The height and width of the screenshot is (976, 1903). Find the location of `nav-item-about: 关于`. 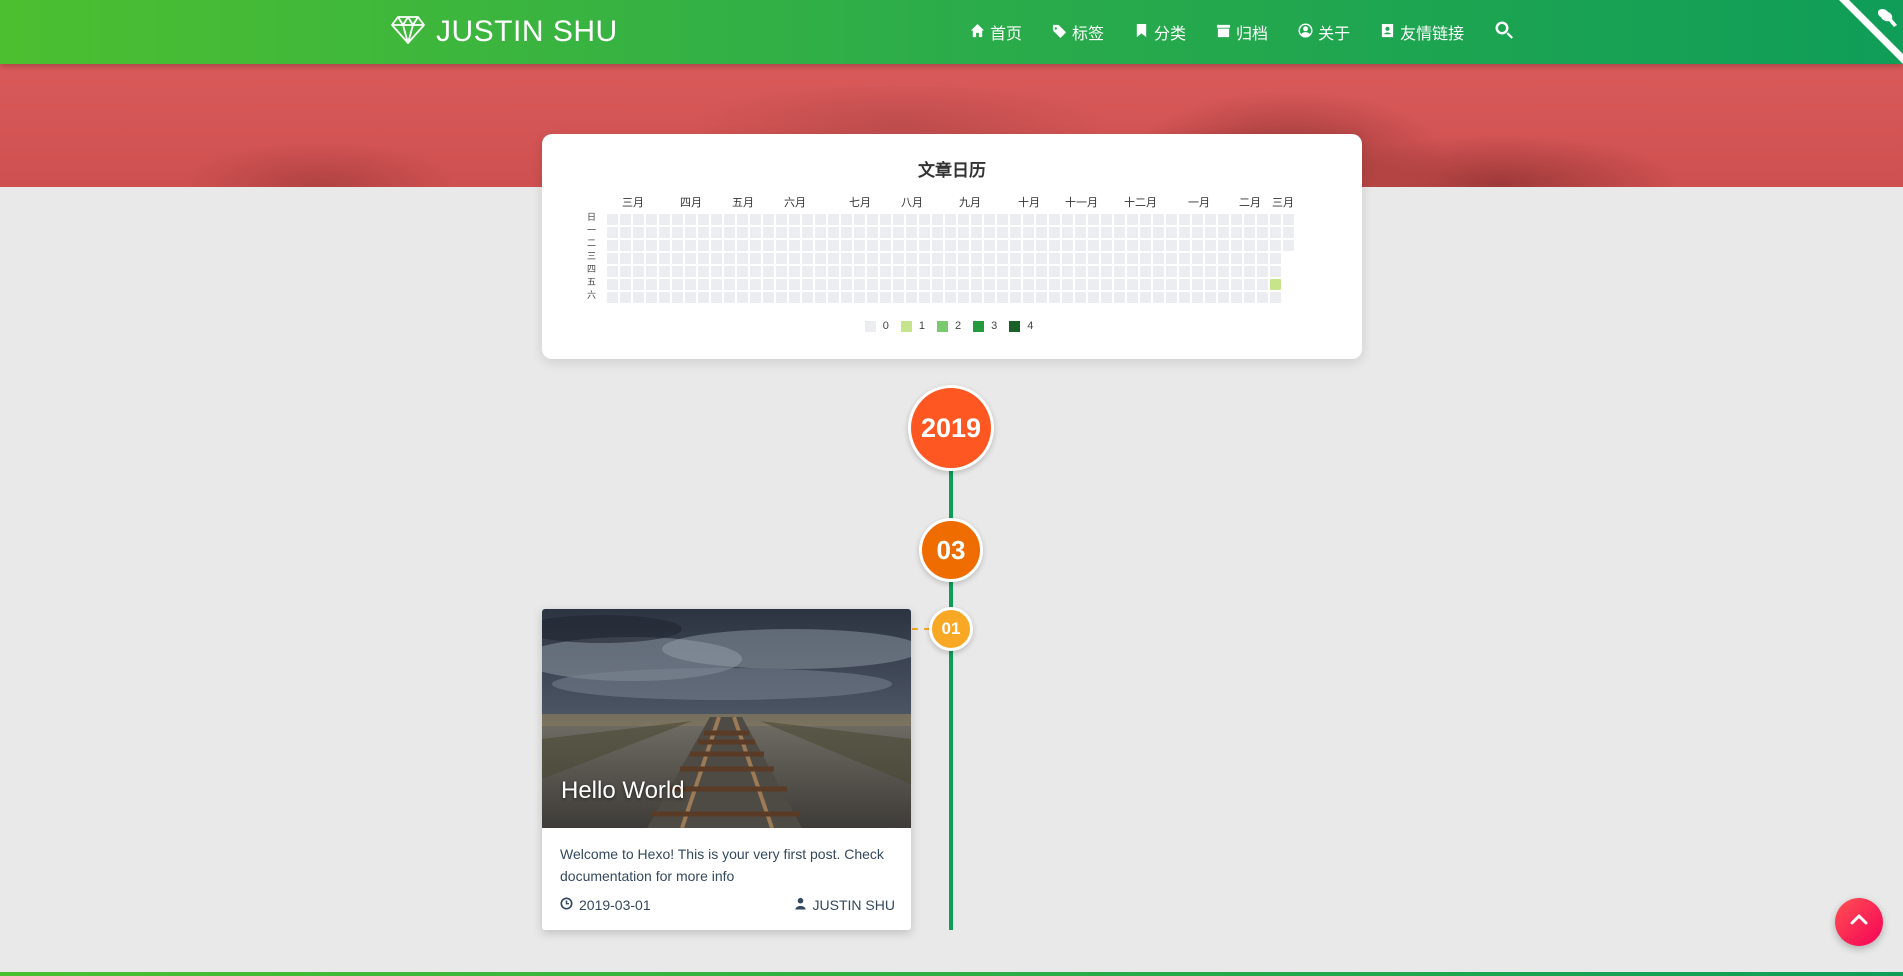

nav-item-about: 关于 is located at coordinates (1324, 32).